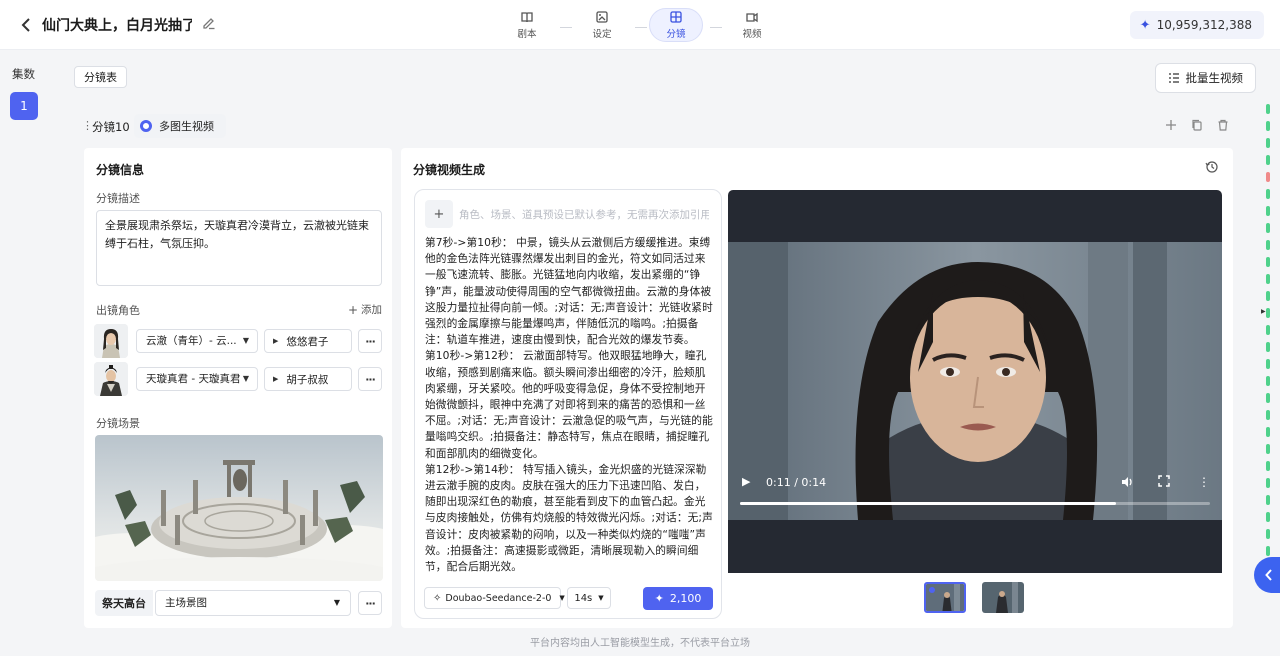  Describe the element at coordinates (1173, 78) in the screenshot. I see `list-icon` at that location.